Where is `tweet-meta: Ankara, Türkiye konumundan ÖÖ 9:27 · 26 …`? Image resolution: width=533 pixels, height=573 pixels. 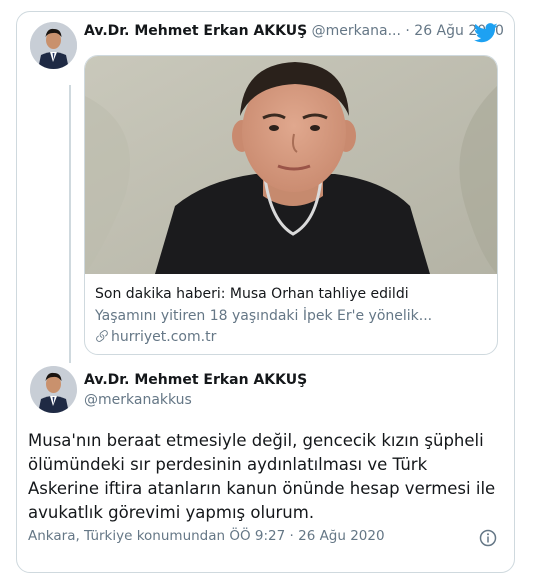 tweet-meta: Ankara, Türkiye konumundan ÖÖ 9:27 · 26 … is located at coordinates (206, 536).